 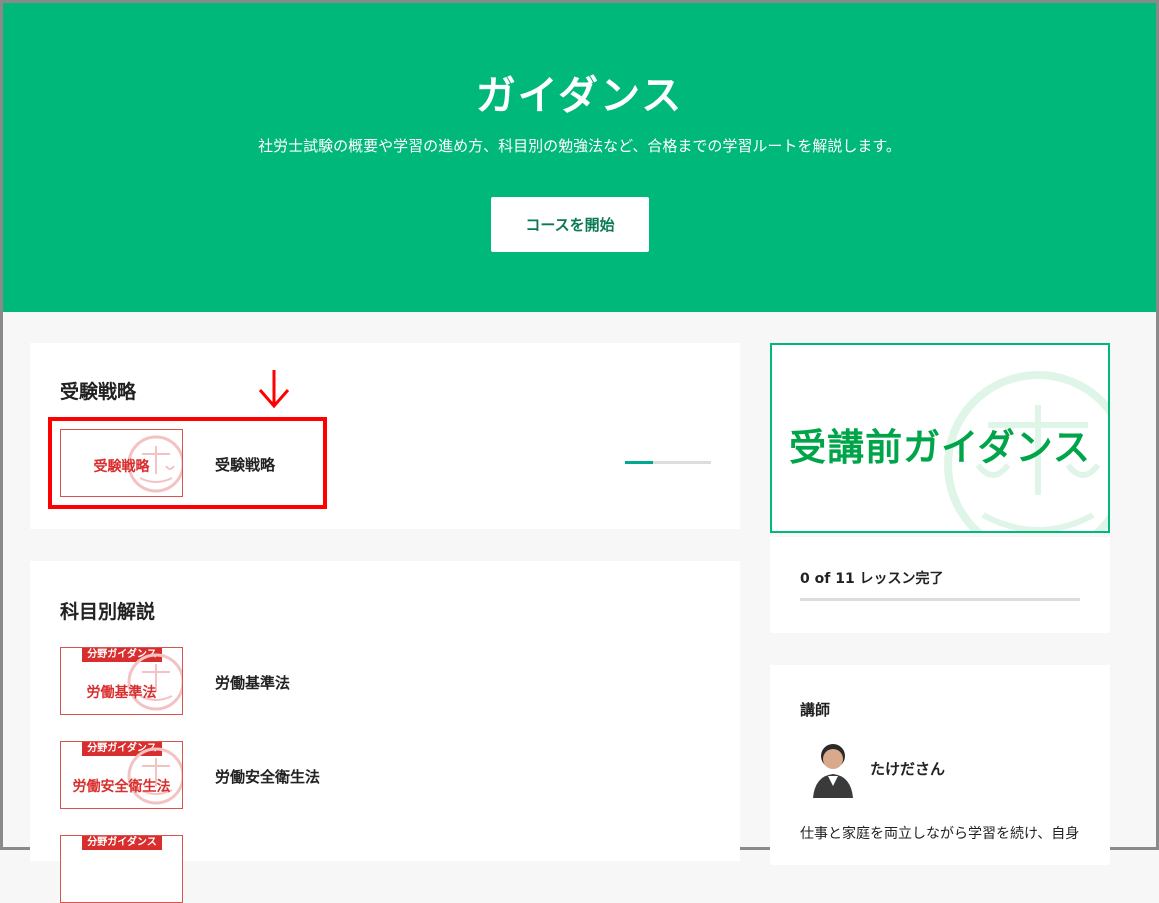 What do you see at coordinates (668, 462) in the screenshot?
I see `lesson-progress-bar` at bounding box center [668, 462].